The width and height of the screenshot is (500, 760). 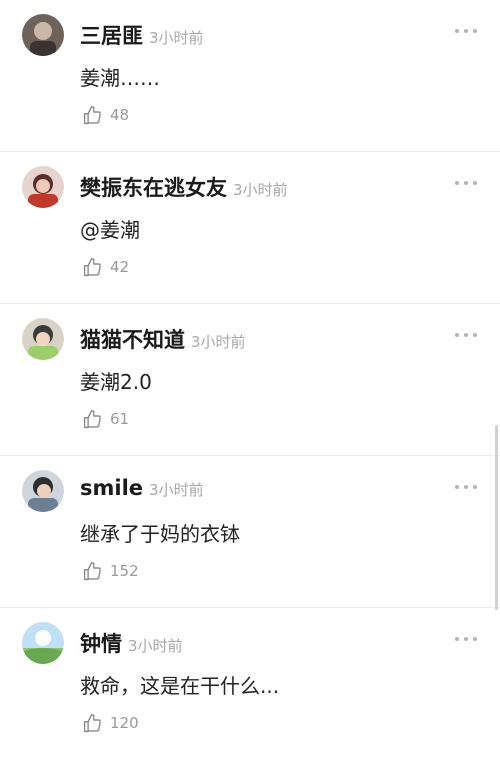 I want to click on like-button: 152, so click(x=110, y=571).